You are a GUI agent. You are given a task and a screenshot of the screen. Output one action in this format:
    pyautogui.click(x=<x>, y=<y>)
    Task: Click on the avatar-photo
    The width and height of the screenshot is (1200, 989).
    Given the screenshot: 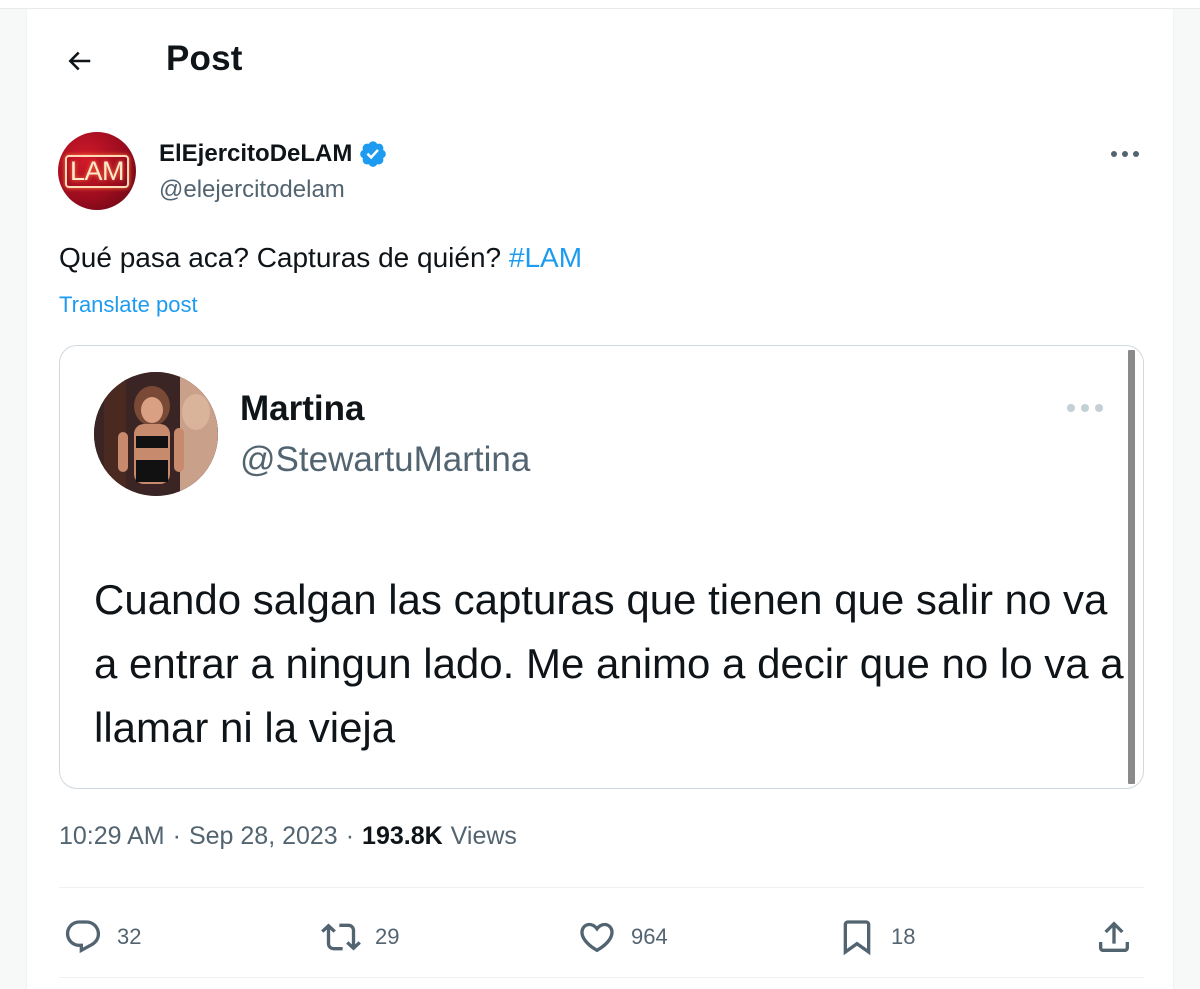 What is the action you would take?
    pyautogui.click(x=156, y=434)
    